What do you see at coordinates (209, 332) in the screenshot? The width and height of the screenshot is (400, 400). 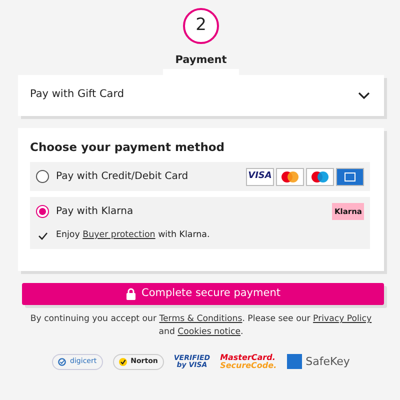 I see `link: Cookies notice` at bounding box center [209, 332].